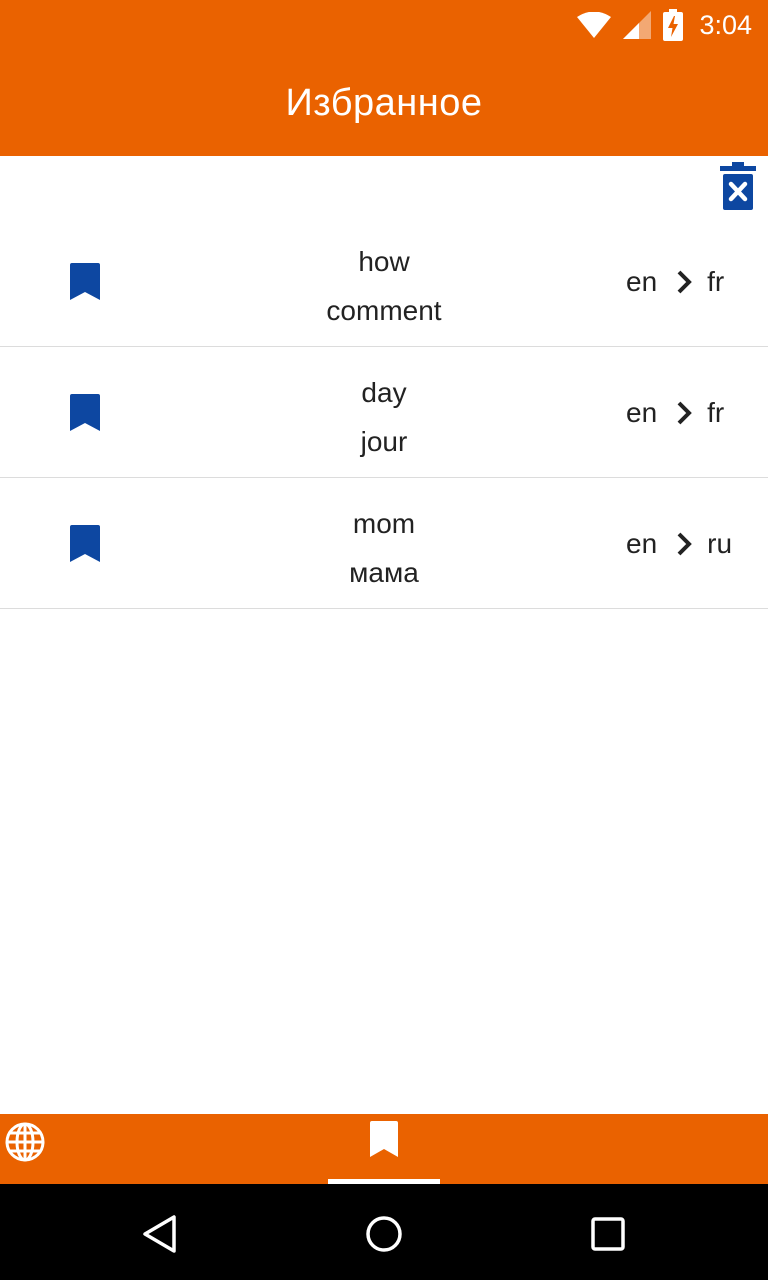 This screenshot has height=1280, width=768. What do you see at coordinates (608, 1234) in the screenshot?
I see `recents-icon` at bounding box center [608, 1234].